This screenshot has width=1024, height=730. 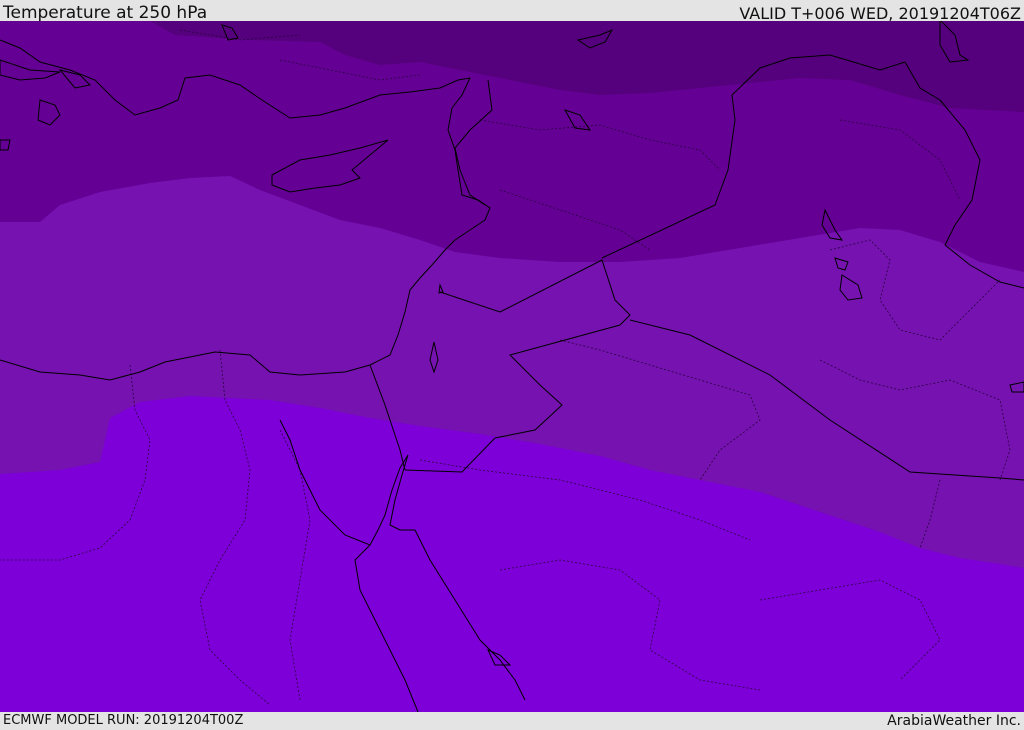 What do you see at coordinates (123, 720) in the screenshot?
I see `model-run-label: ECMWF MODEL RUN: 20191204T00Z` at bounding box center [123, 720].